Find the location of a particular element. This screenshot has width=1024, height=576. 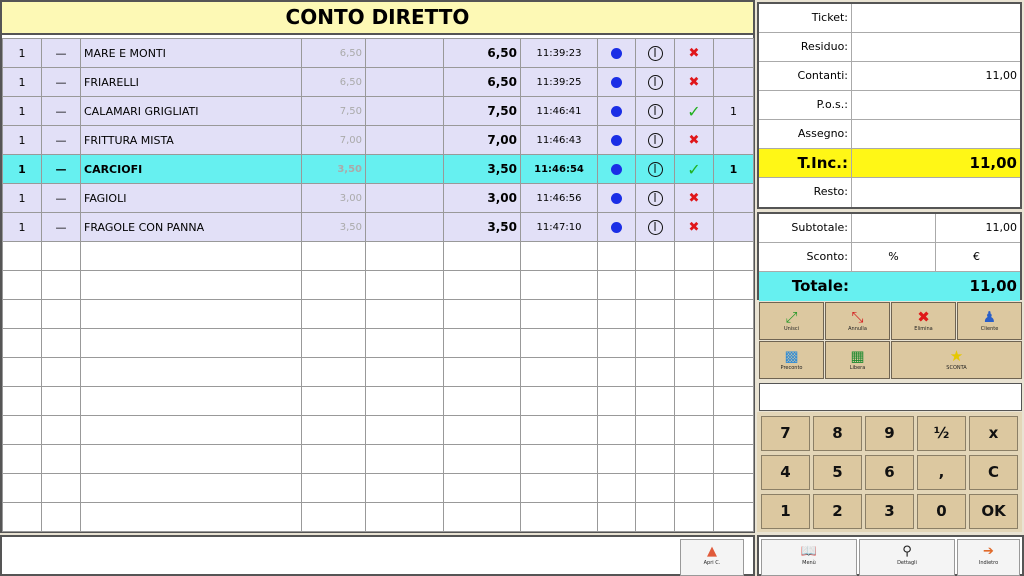

pos-row: P.o.s.: is located at coordinates (889, 105).